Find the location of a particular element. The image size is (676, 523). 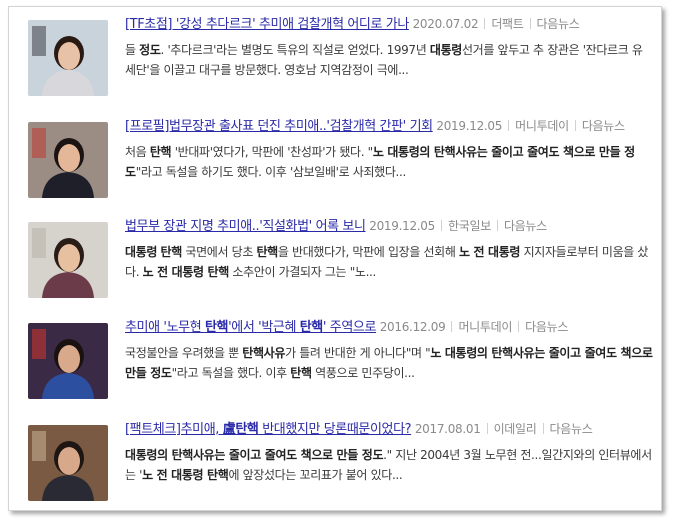

highlight-text: 정도 is located at coordinates (150, 50).